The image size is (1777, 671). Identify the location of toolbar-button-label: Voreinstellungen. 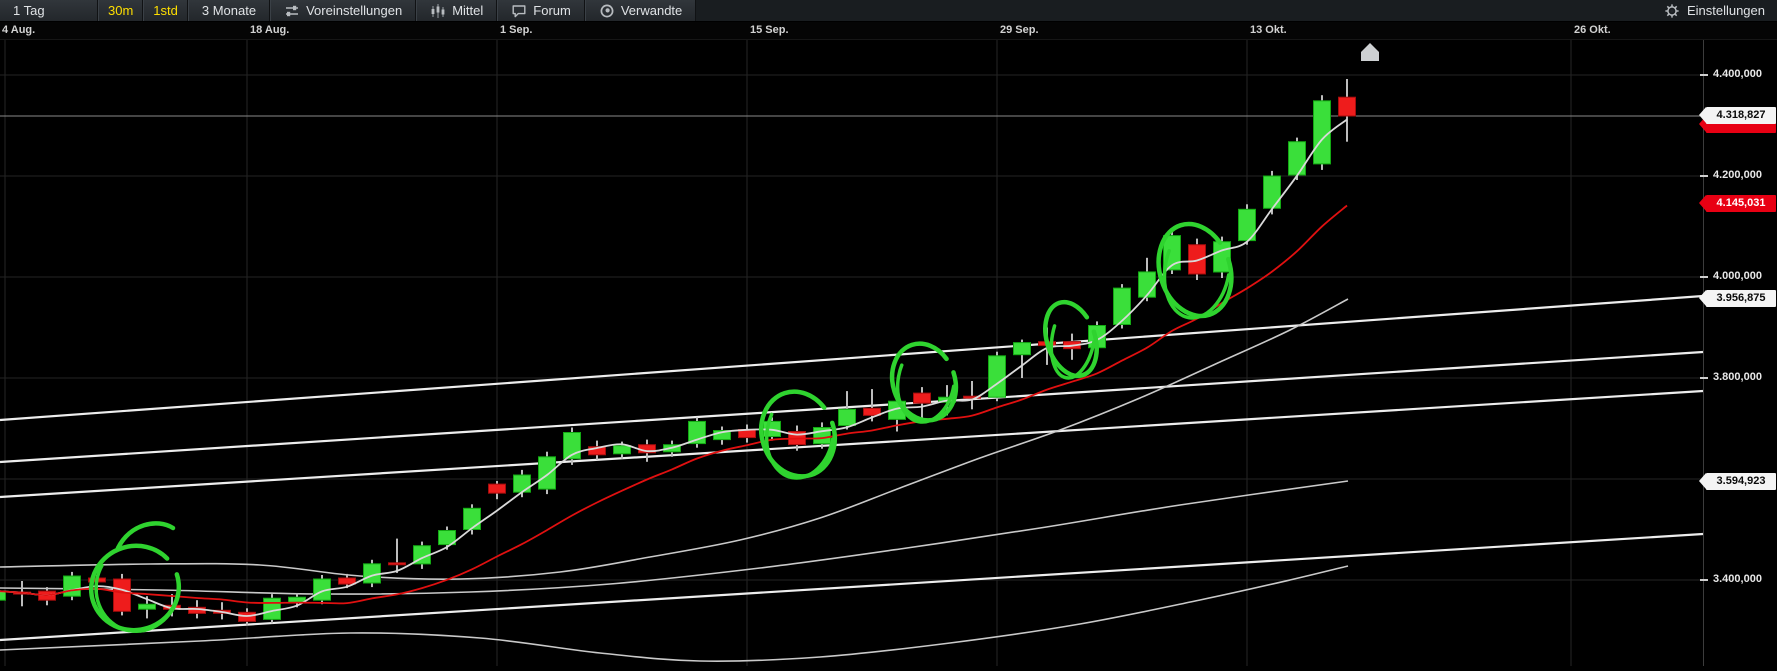
(354, 10).